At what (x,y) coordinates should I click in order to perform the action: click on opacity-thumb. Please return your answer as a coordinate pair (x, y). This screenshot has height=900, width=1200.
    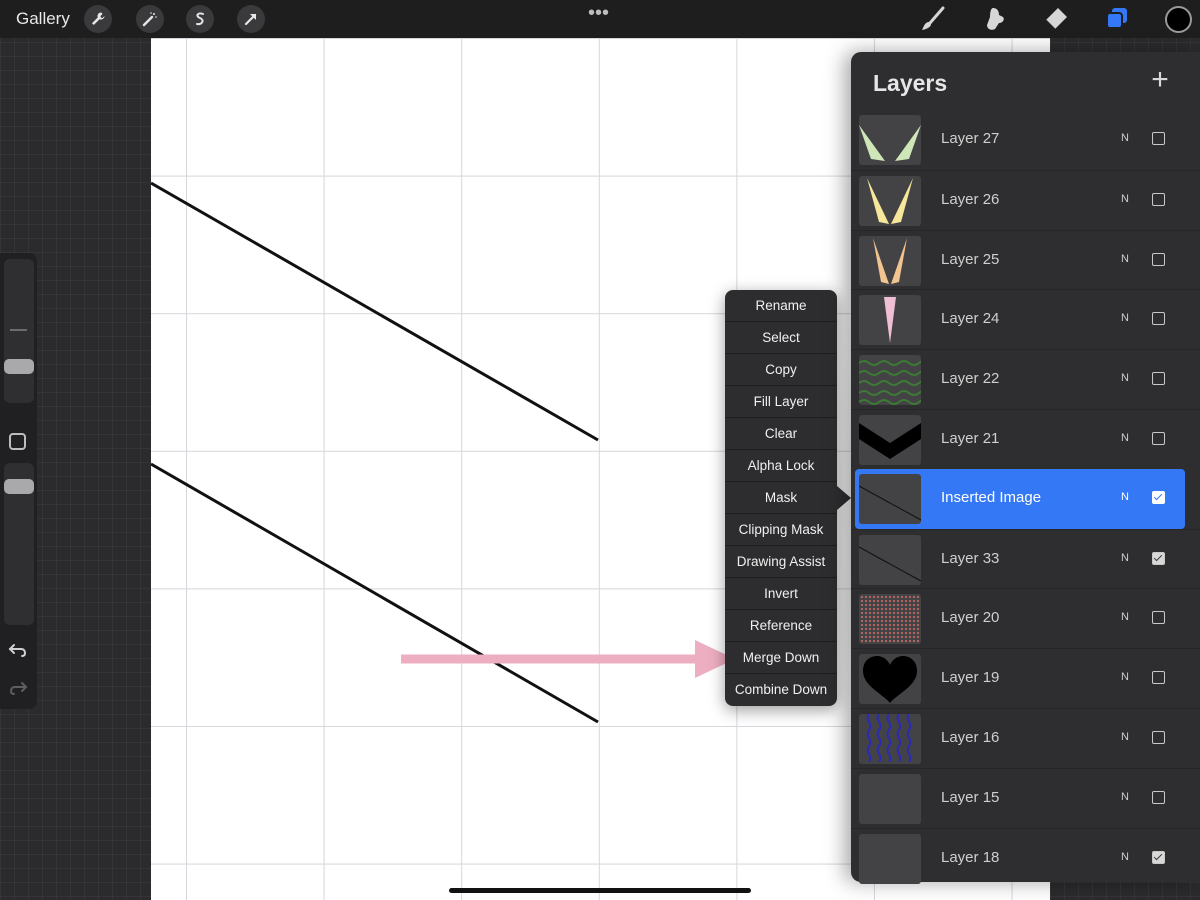
    Looking at the image, I should click on (19, 486).